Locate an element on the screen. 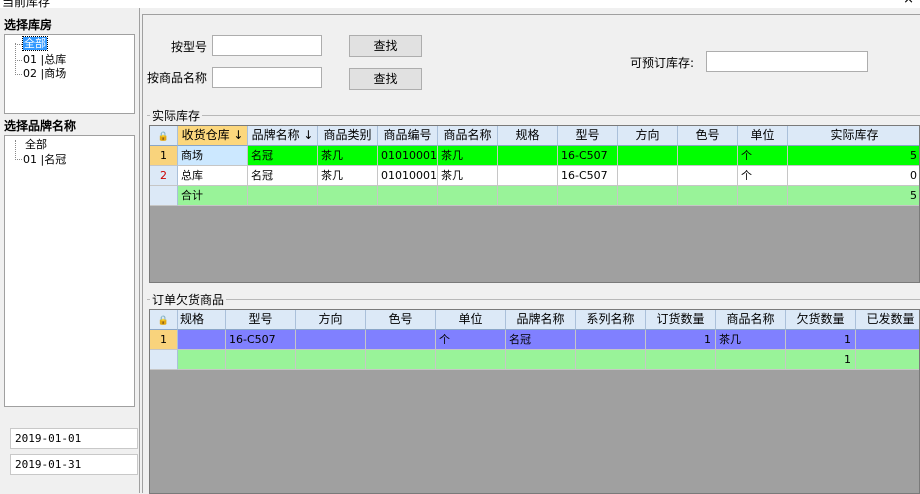  title-bar: 当前库存 × is located at coordinates (460, 4).